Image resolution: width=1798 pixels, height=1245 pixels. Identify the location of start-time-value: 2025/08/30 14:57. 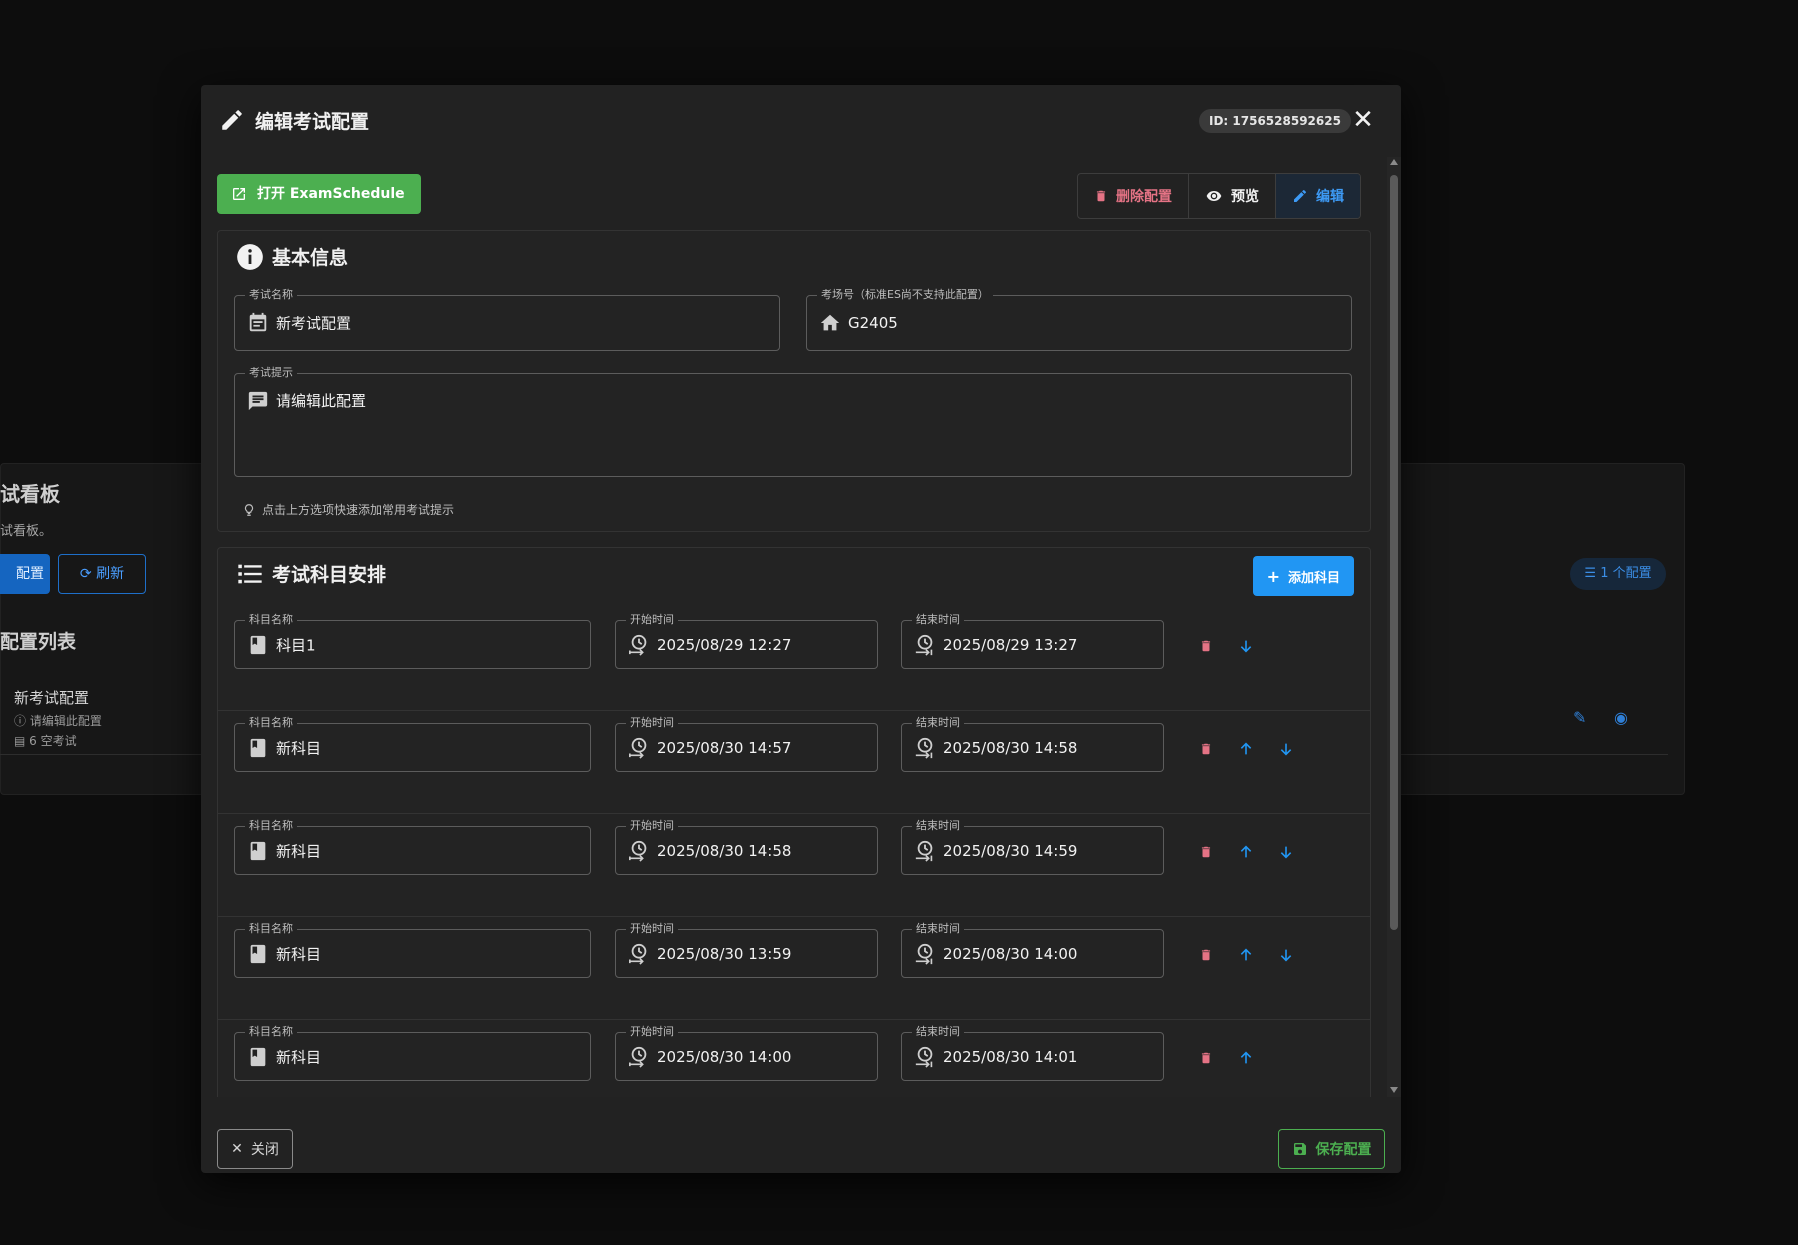
(724, 747).